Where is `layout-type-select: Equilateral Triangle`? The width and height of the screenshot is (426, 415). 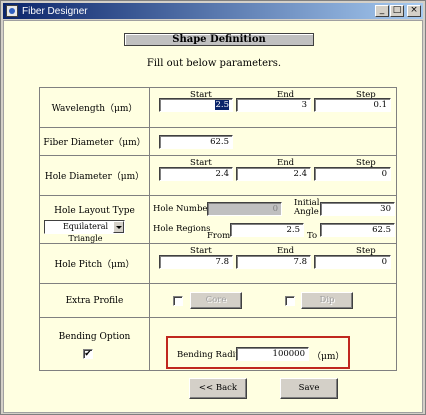 layout-type-select: Equilateral Triangle is located at coordinates (84, 231).